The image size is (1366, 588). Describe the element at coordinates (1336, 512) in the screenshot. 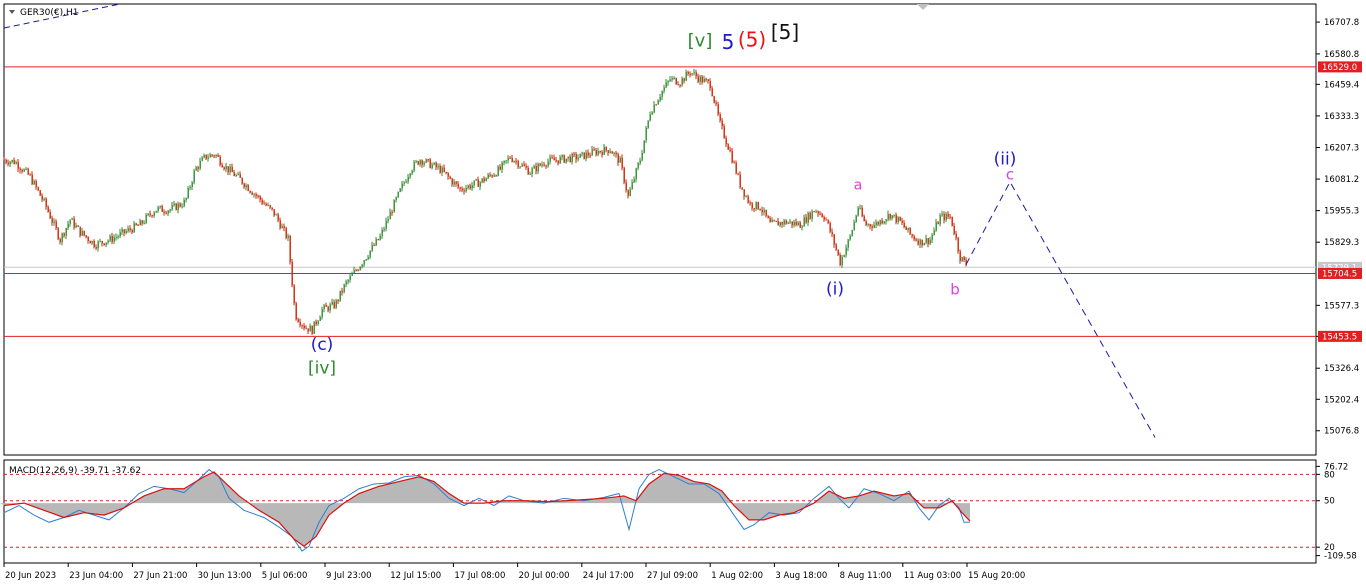

I see `macd-axis: 76.72805020-109.58` at that location.